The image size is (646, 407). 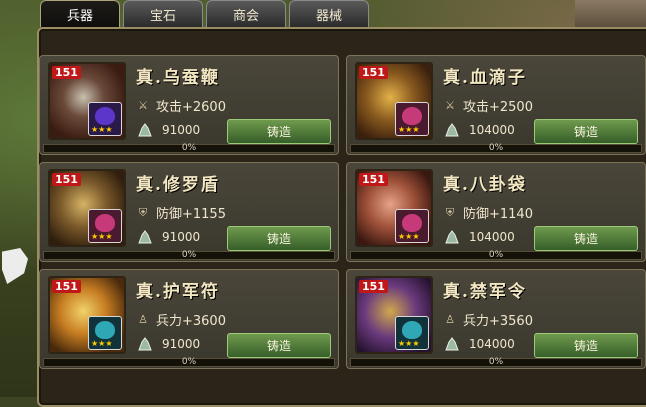 I want to click on item-name: 真.血滴子, so click(x=485, y=78).